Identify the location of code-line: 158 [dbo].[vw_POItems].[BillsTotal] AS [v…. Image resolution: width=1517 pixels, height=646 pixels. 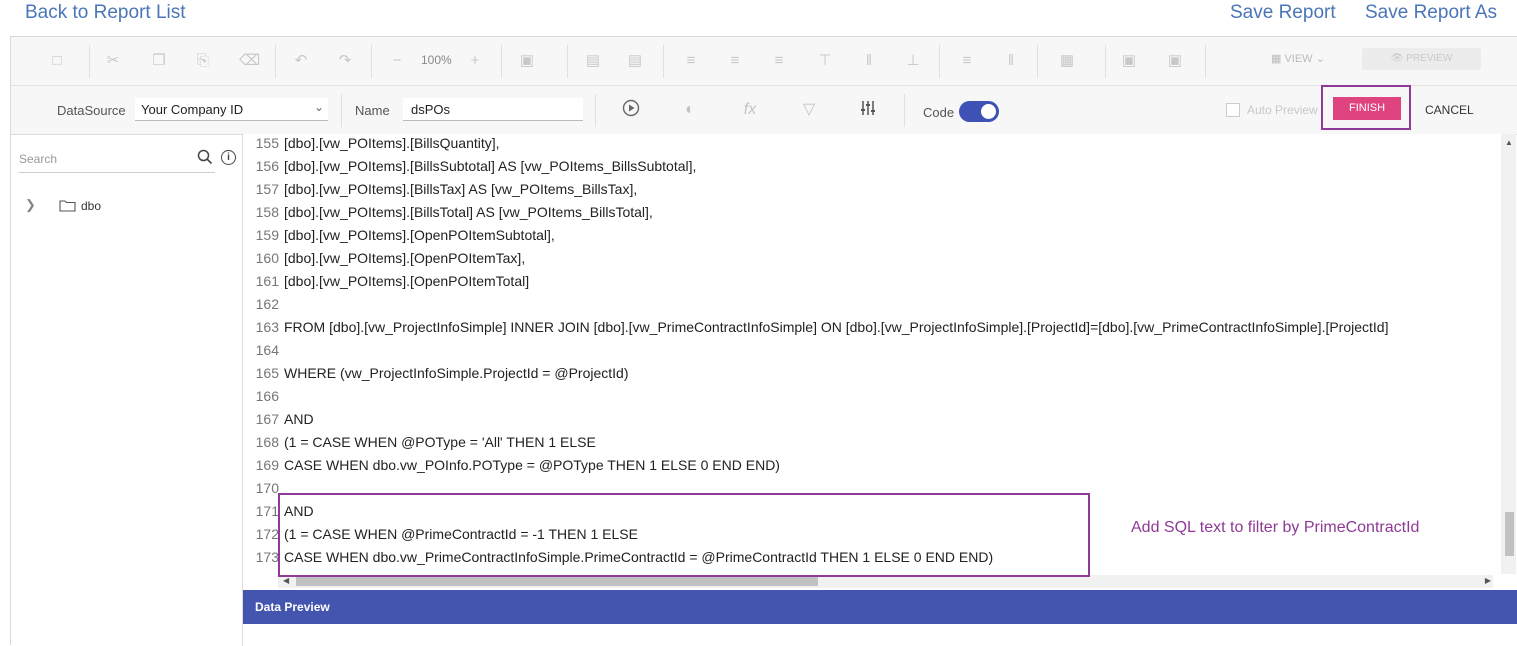
(873, 215).